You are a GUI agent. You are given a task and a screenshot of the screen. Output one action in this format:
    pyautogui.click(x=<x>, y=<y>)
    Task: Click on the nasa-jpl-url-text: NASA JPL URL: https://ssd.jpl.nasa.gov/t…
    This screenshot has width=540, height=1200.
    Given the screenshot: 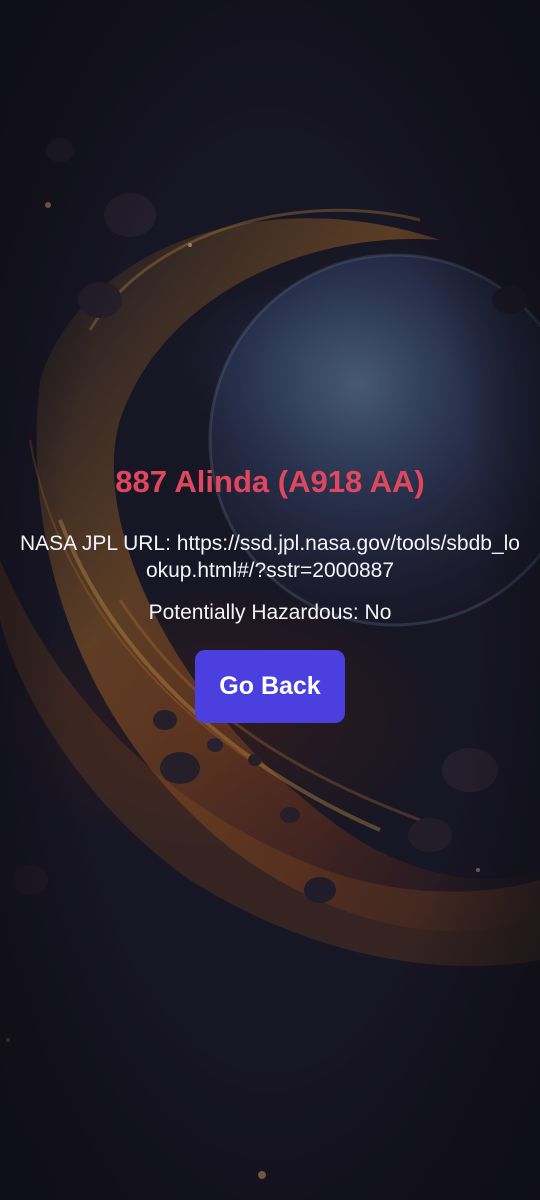 What is the action you would take?
    pyautogui.click(x=270, y=557)
    